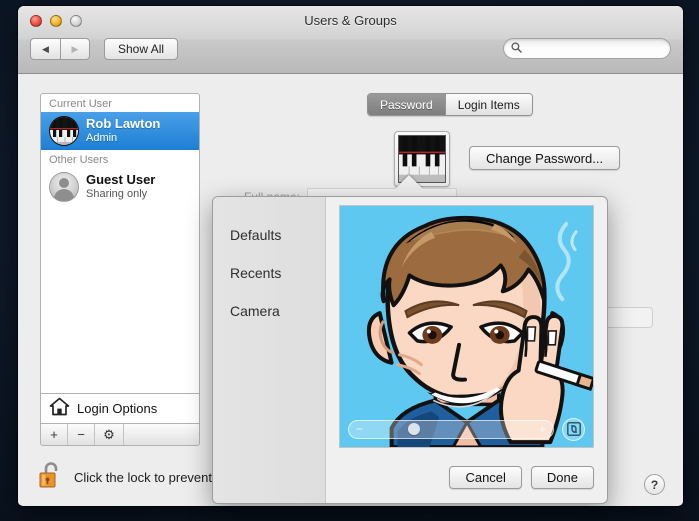  I want to click on search-icon, so click(516, 49).